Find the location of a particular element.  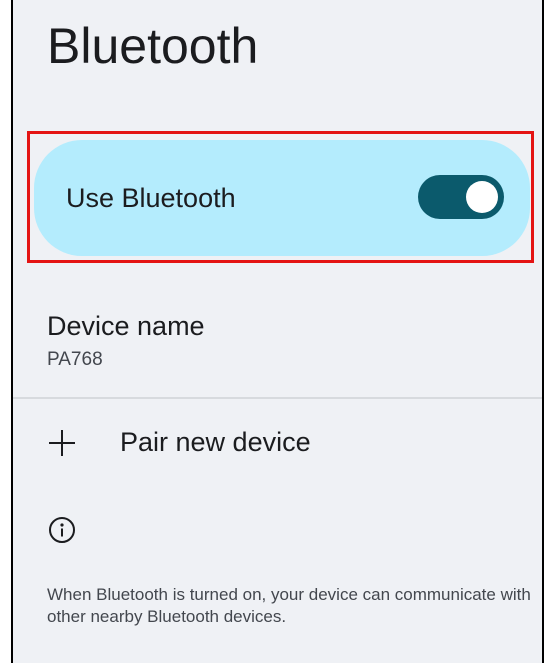

switch-knob is located at coordinates (482, 197).